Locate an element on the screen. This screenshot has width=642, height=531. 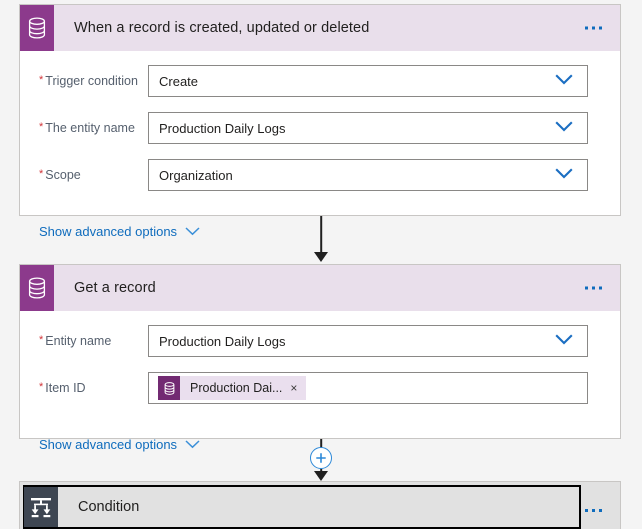
dropdown-entity-name: Production Daily Logs is located at coordinates (368, 128).